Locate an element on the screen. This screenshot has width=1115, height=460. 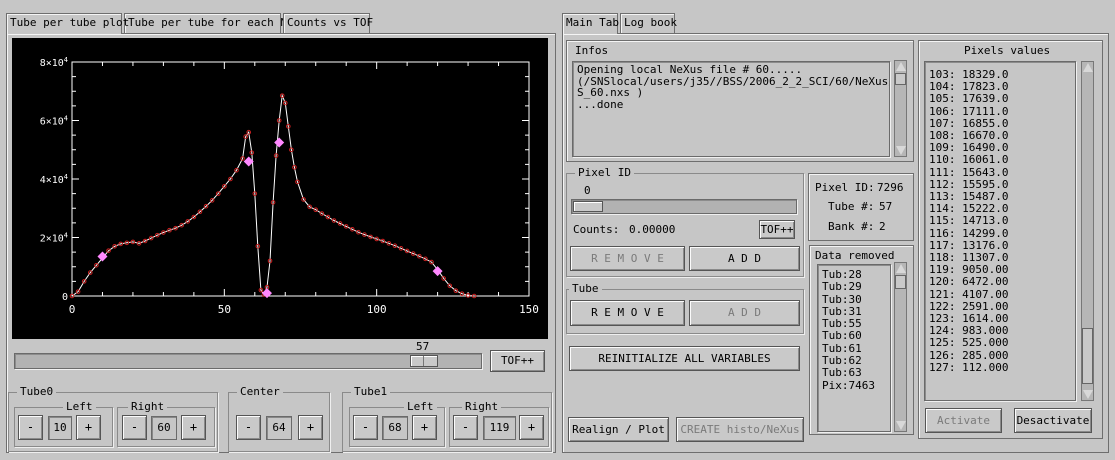
field-value: 119 is located at coordinates (499, 427).